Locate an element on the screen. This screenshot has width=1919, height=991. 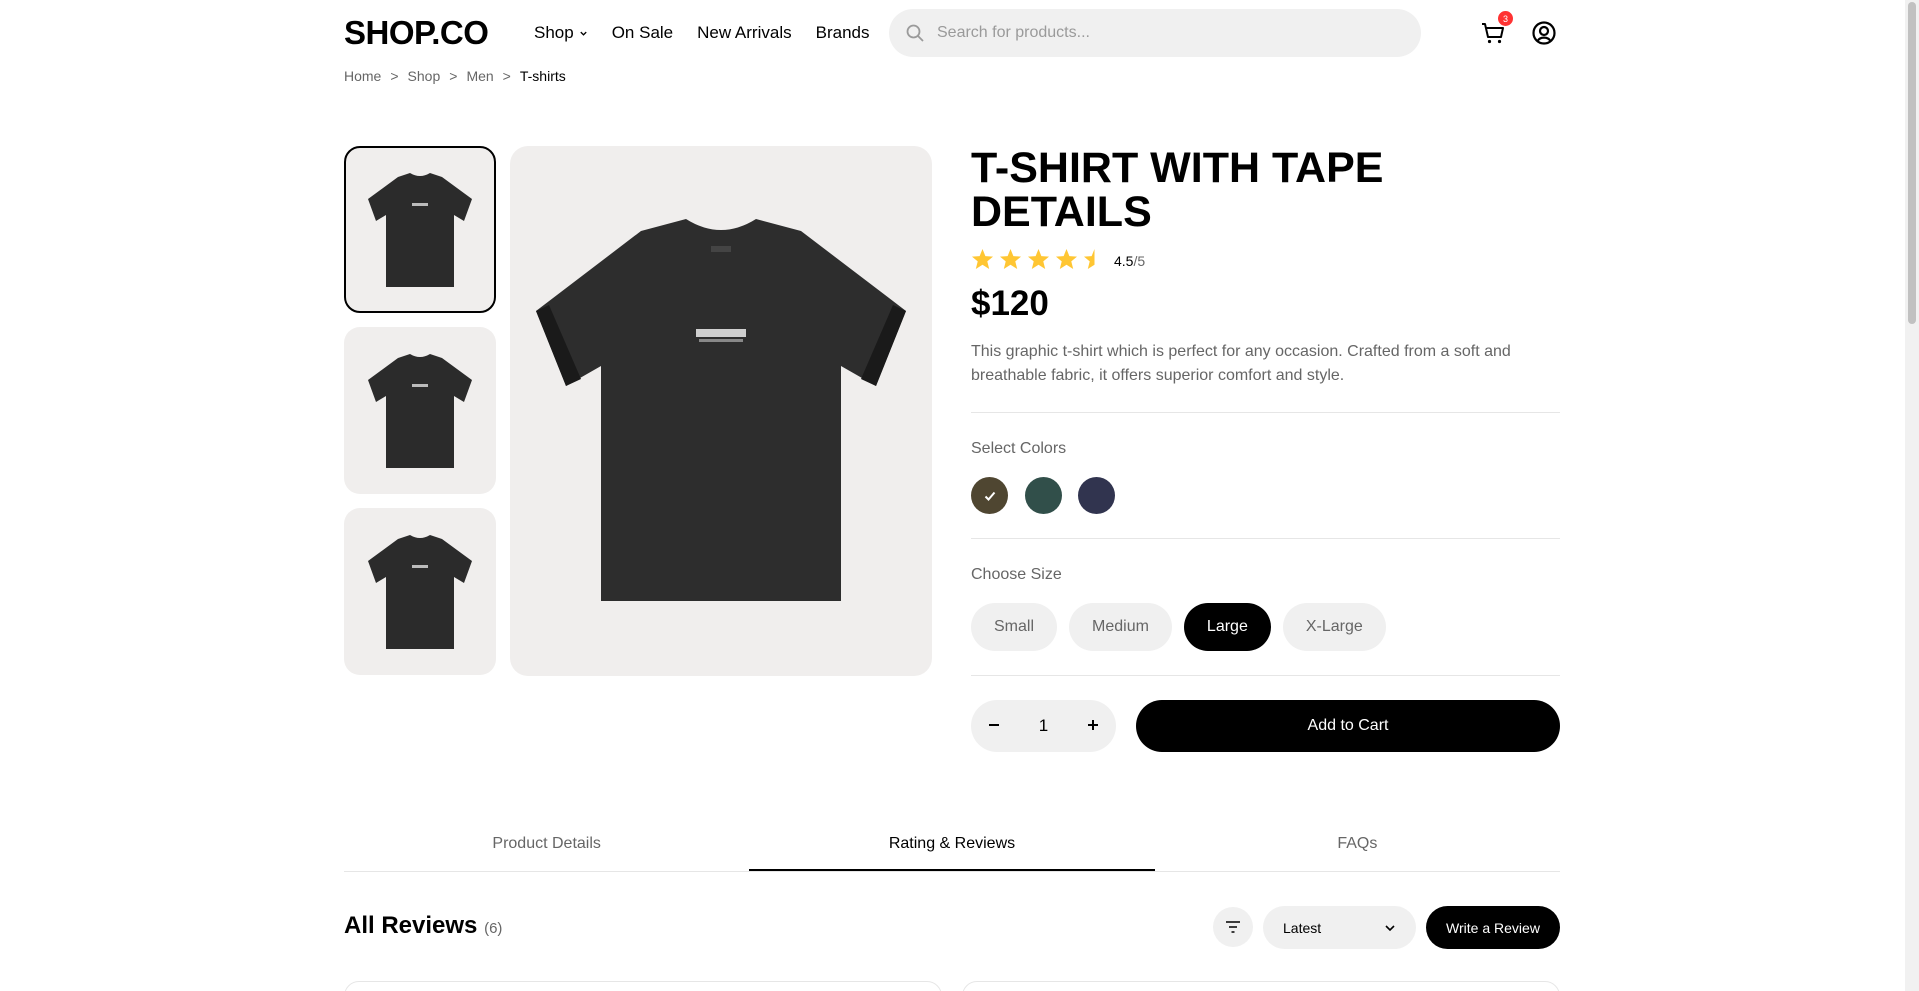
tab-faqs: FAQs is located at coordinates (1357, 844).